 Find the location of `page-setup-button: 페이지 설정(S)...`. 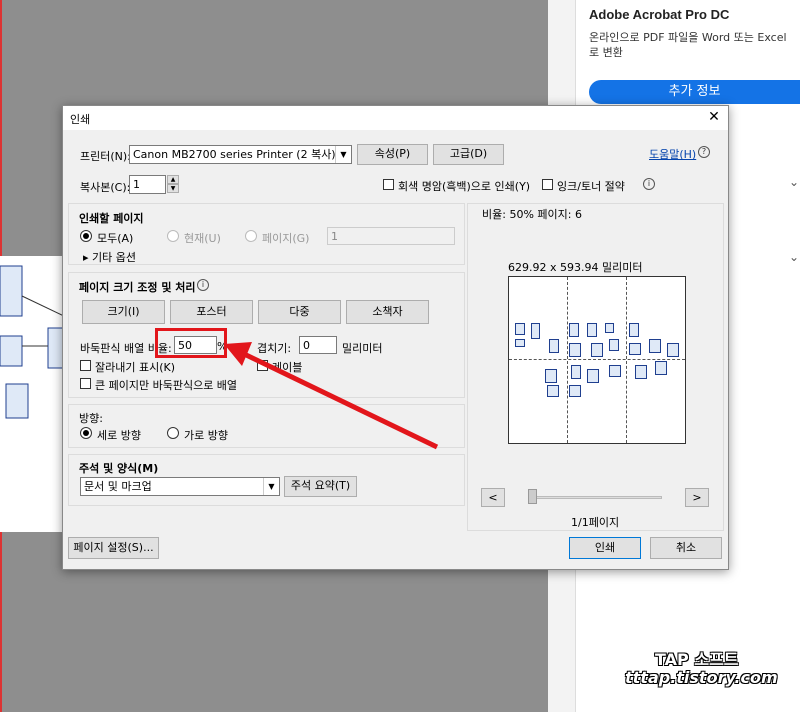

page-setup-button: 페이지 설정(S)... is located at coordinates (113, 548).